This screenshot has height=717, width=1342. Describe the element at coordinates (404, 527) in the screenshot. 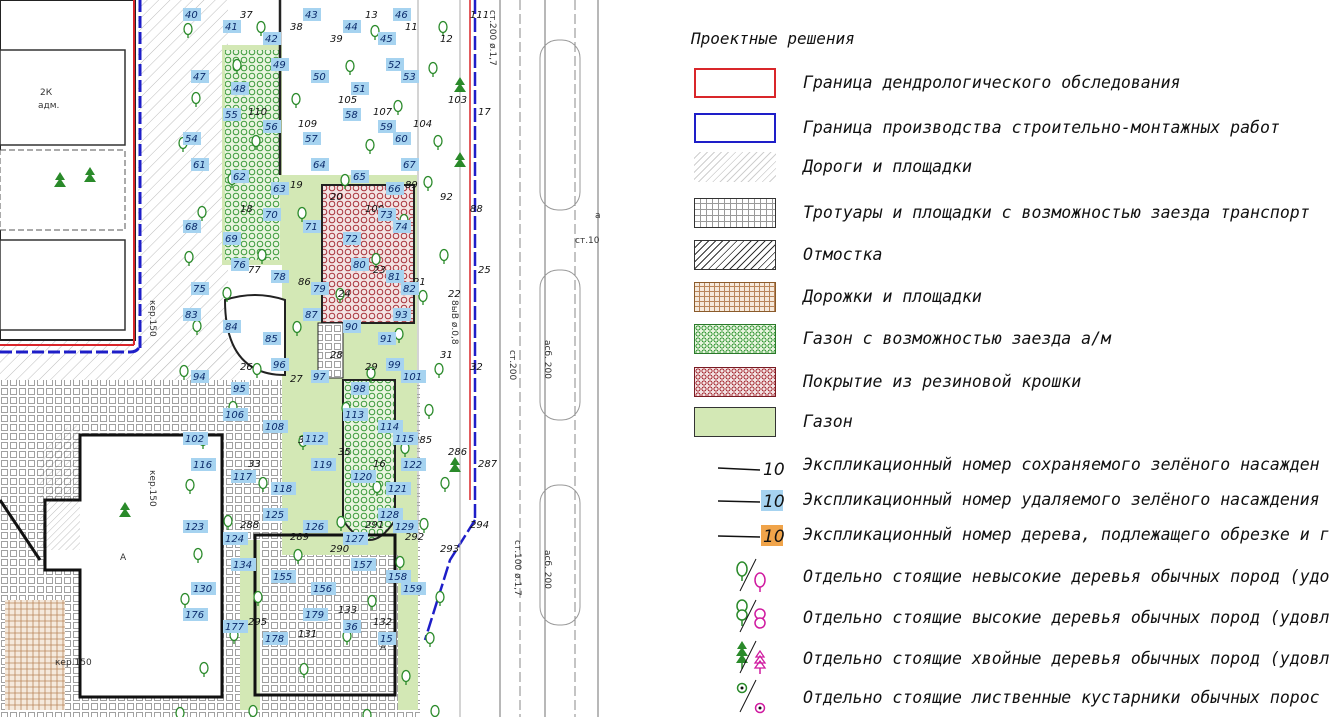

I see `svg-text: 129` at that location.